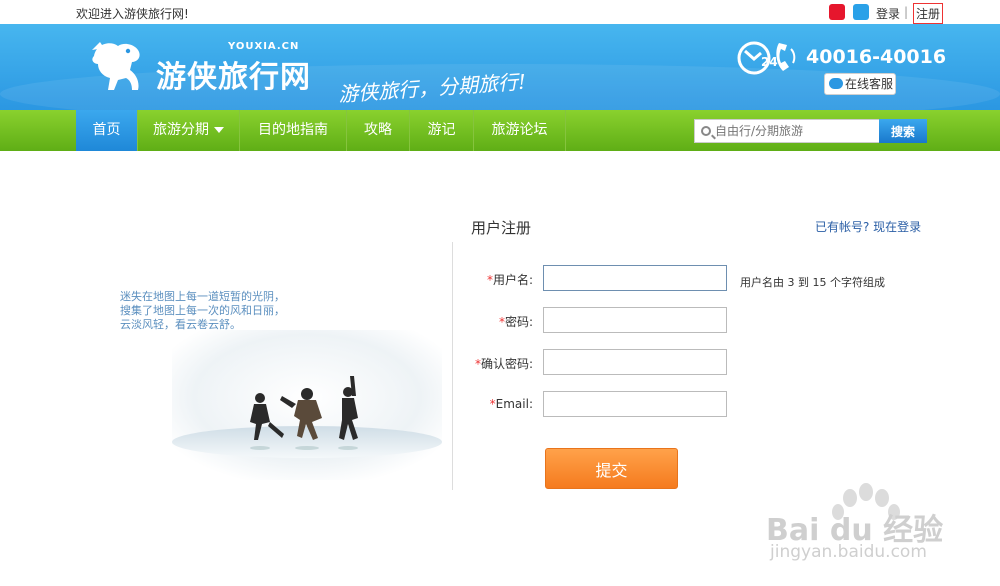 The image size is (1000, 586). Describe the element at coordinates (903, 131) in the screenshot. I see `search-button: 搜索` at that location.